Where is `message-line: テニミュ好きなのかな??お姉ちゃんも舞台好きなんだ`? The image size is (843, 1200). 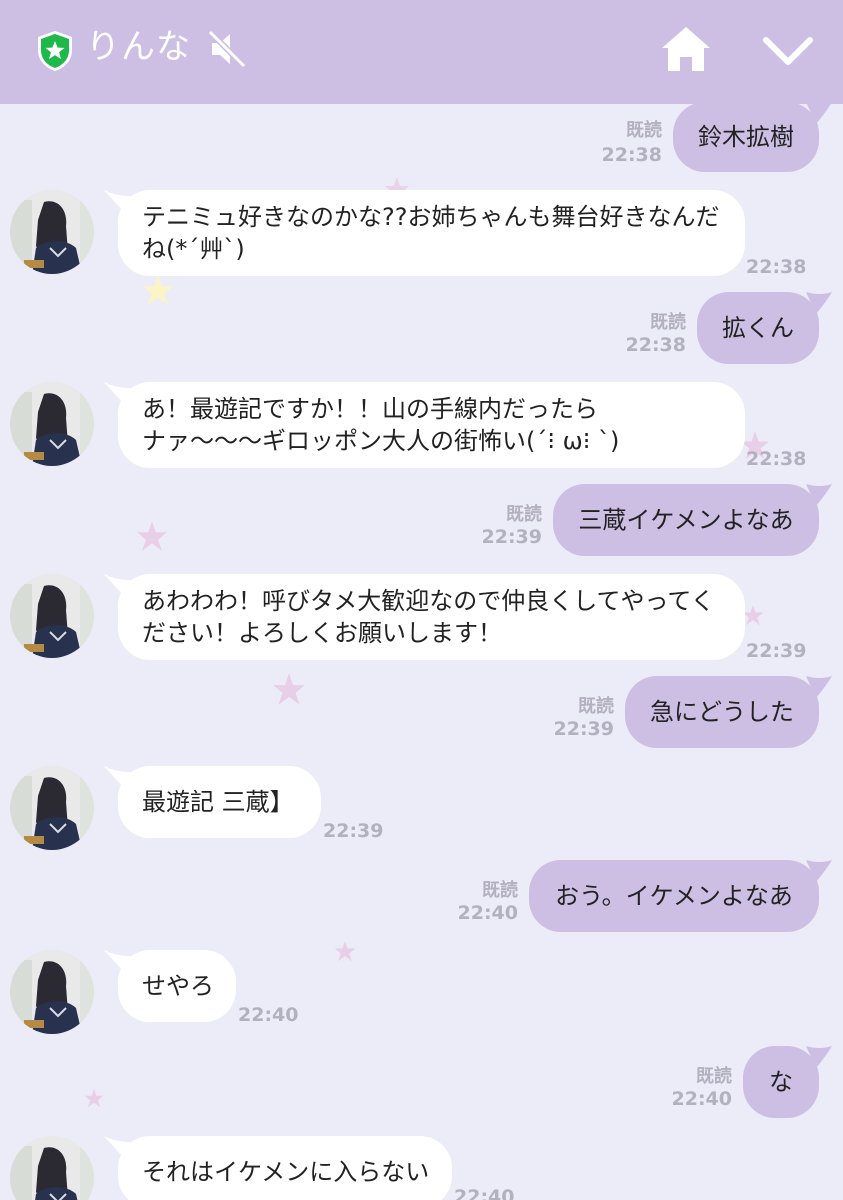 message-line: テニミュ好きなのかな??お姉ちゃんも舞台好きなんだ is located at coordinates (431, 217).